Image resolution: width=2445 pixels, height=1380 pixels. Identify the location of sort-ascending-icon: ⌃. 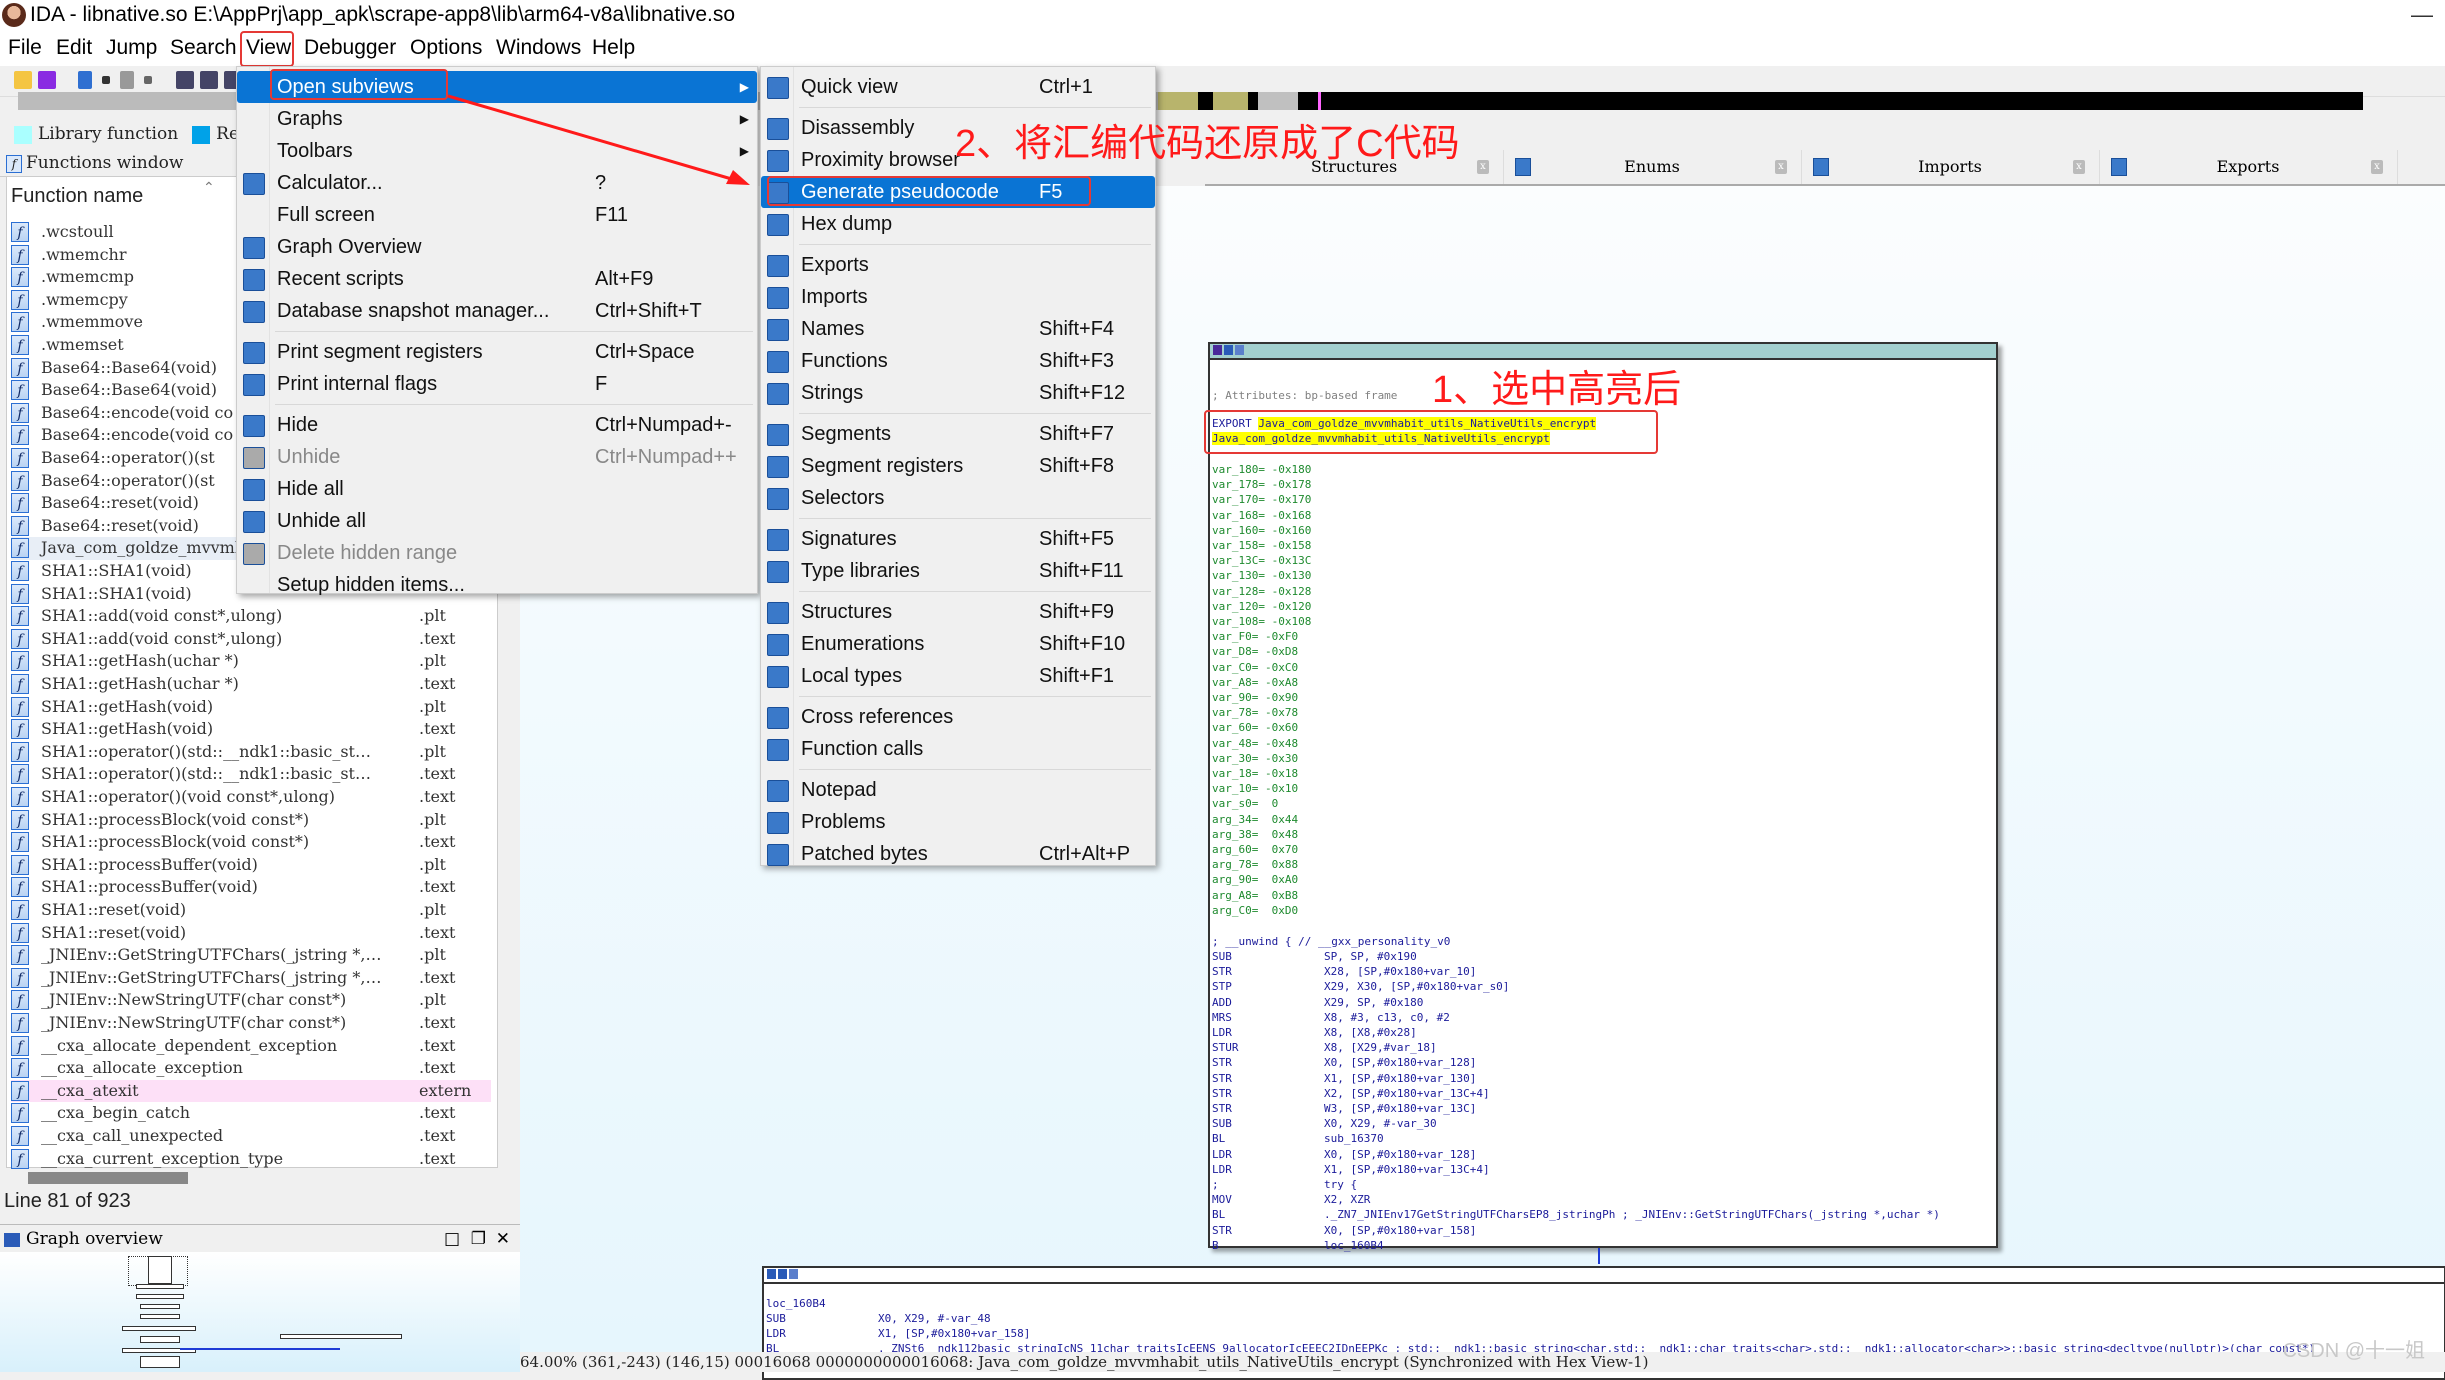
(209, 187).